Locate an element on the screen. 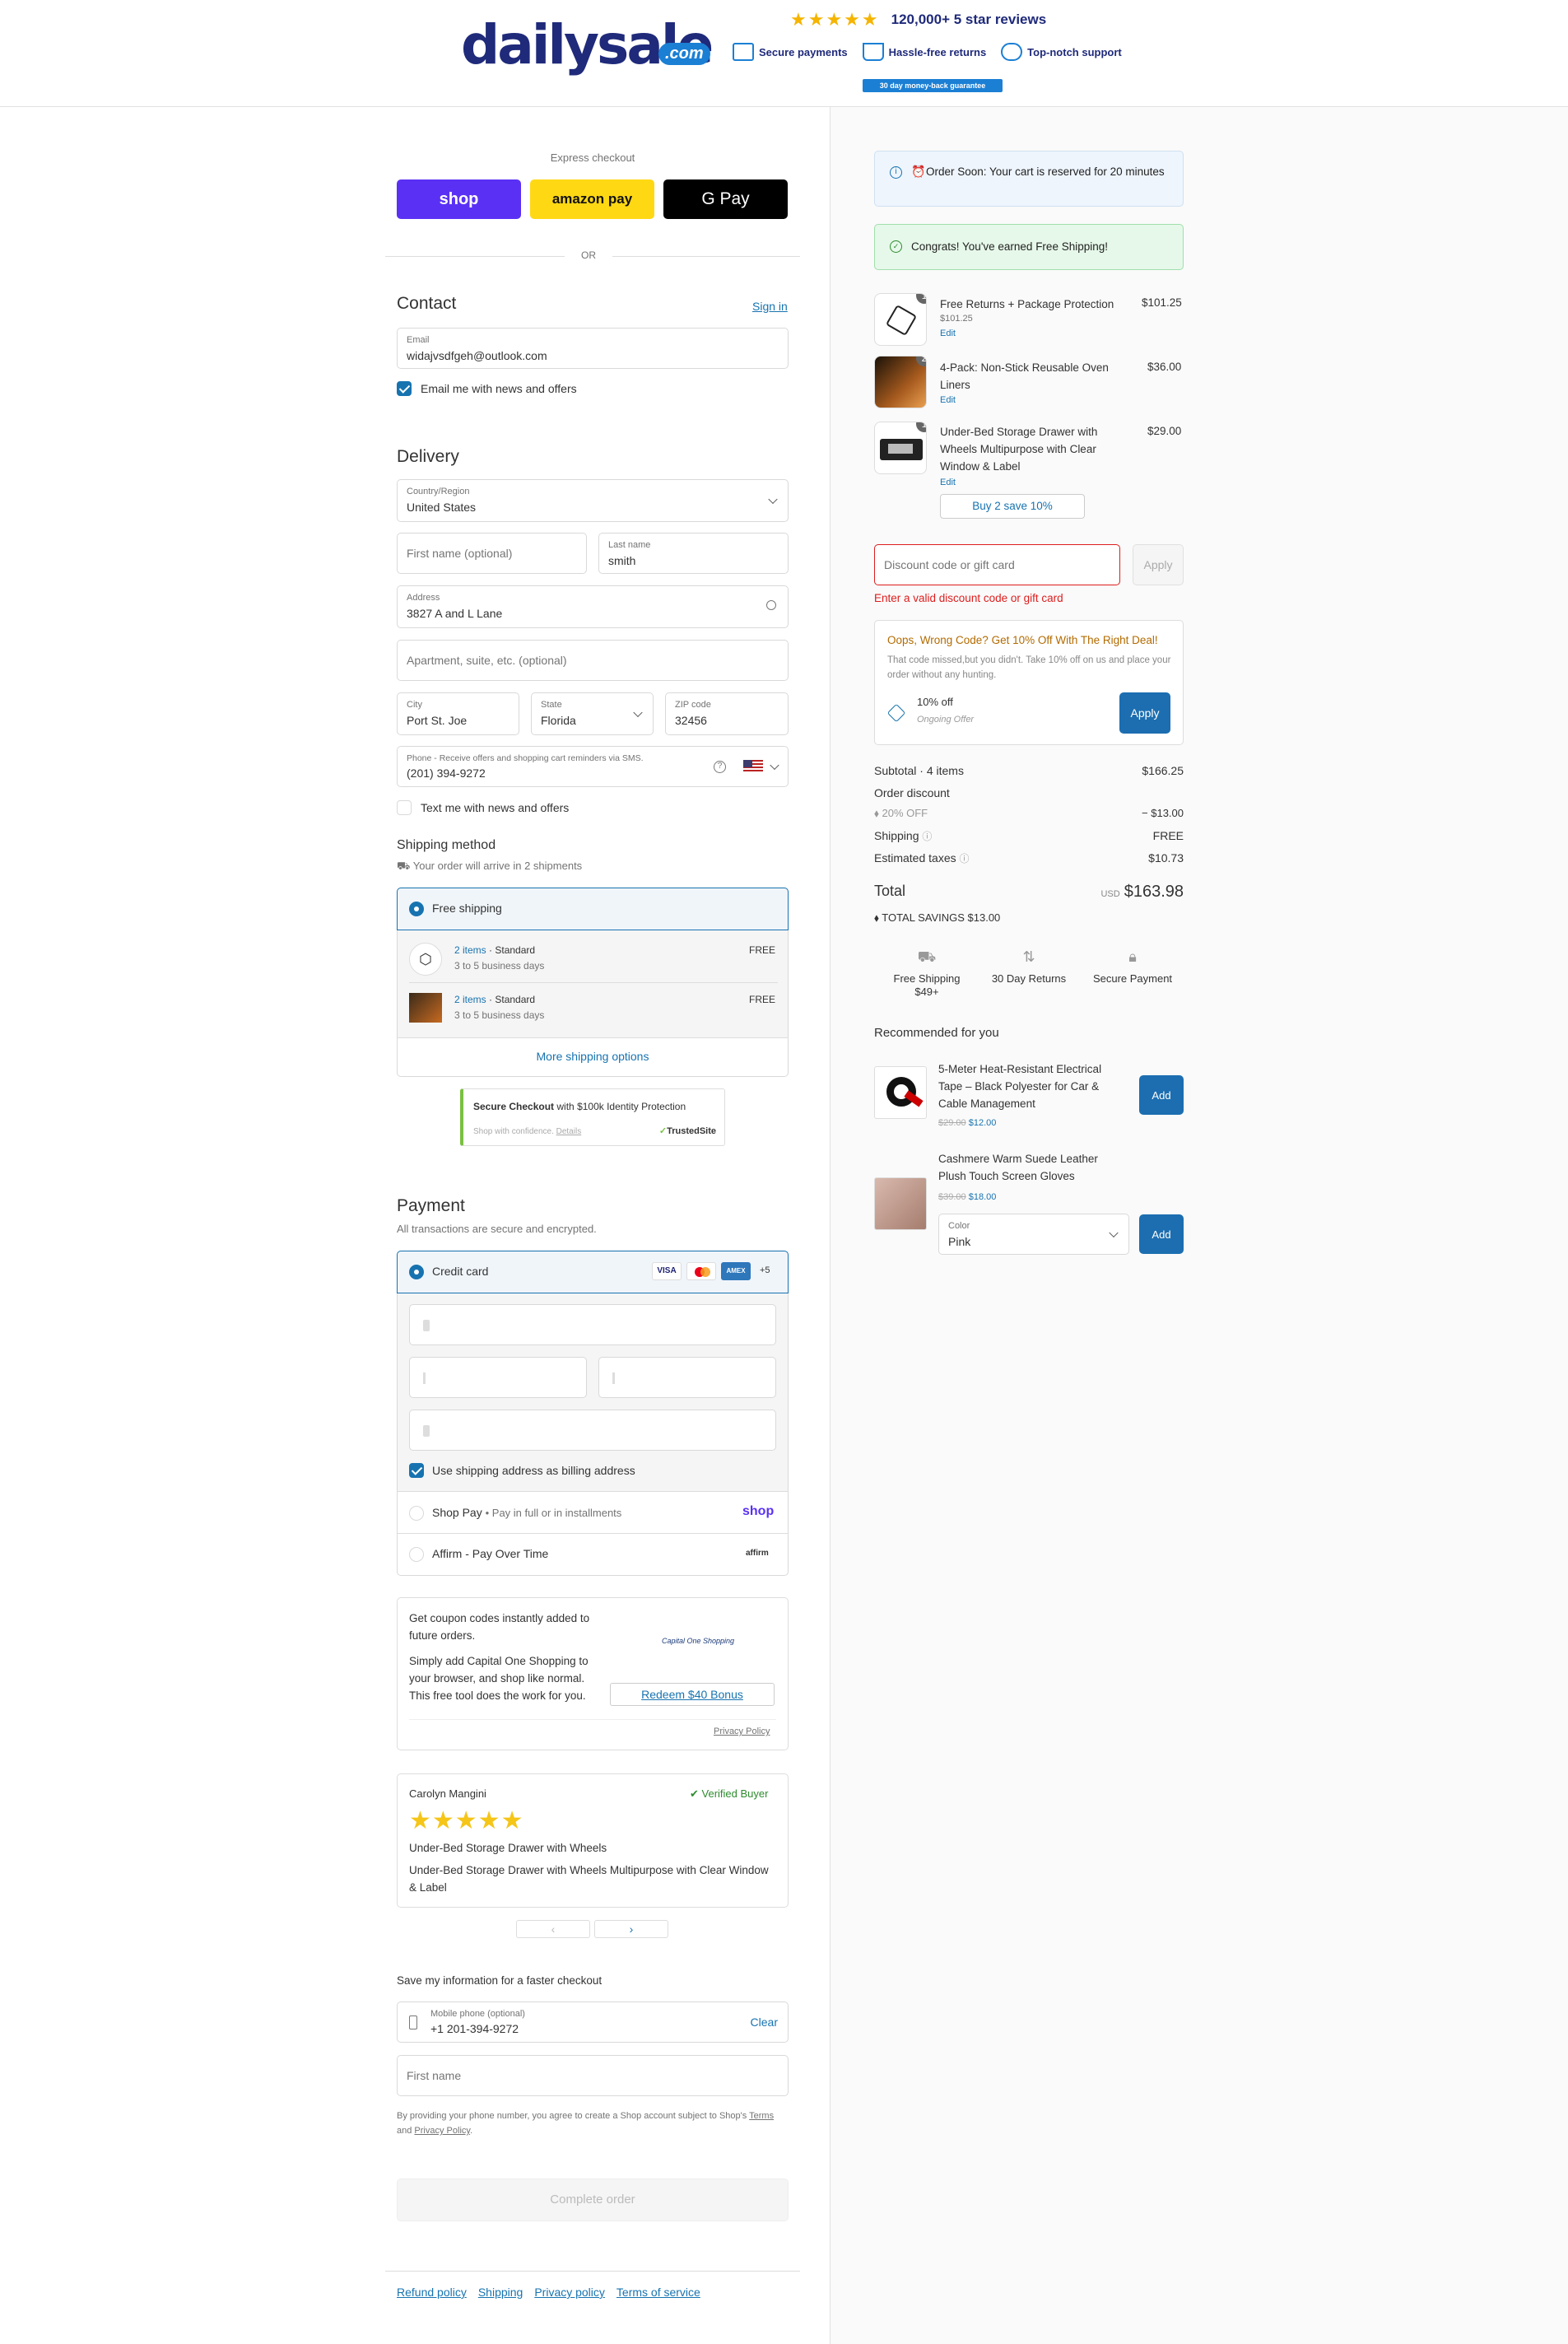 The width and height of the screenshot is (1568, 2344). privacy-policy-link: Privacy Policy is located at coordinates (742, 1731).